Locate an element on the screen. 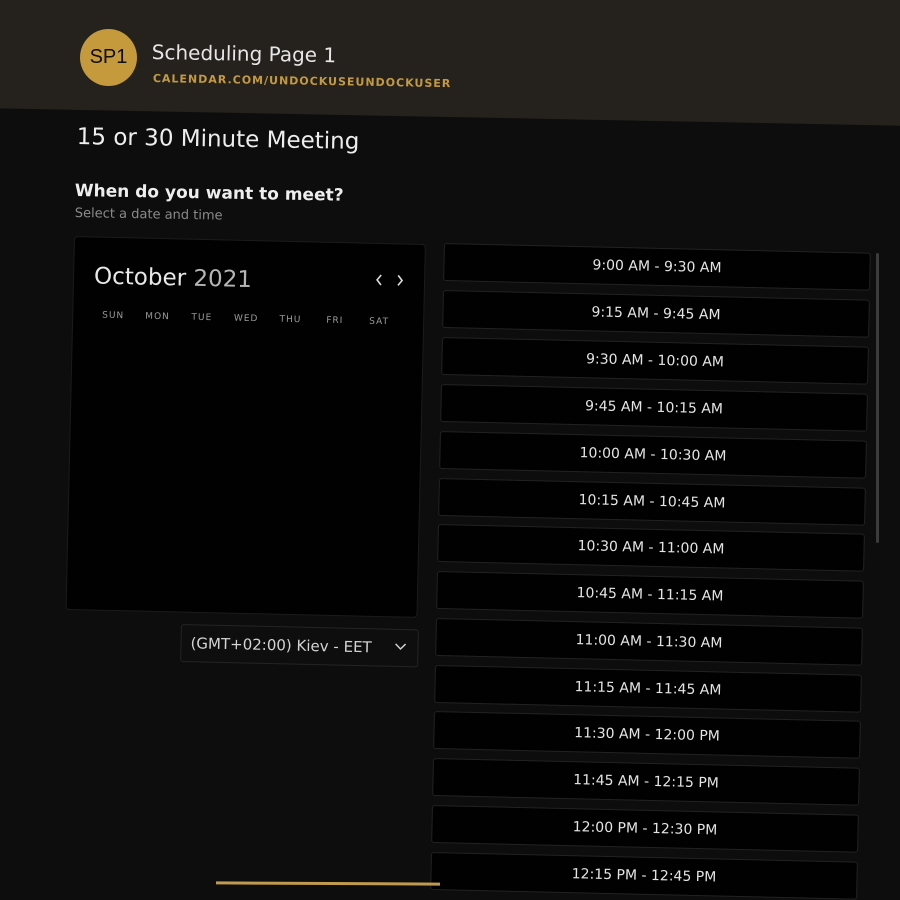  time-slot-button: 10:45 AM - 11:15 AM is located at coordinates (650, 595).